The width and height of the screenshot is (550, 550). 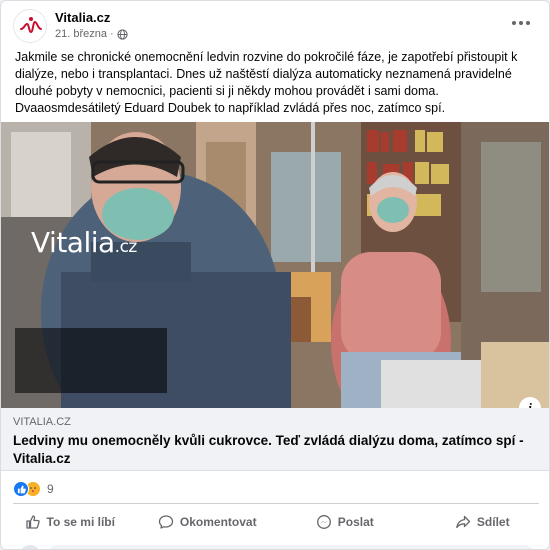 What do you see at coordinates (323, 522) in the screenshot?
I see `messenger-icon` at bounding box center [323, 522].